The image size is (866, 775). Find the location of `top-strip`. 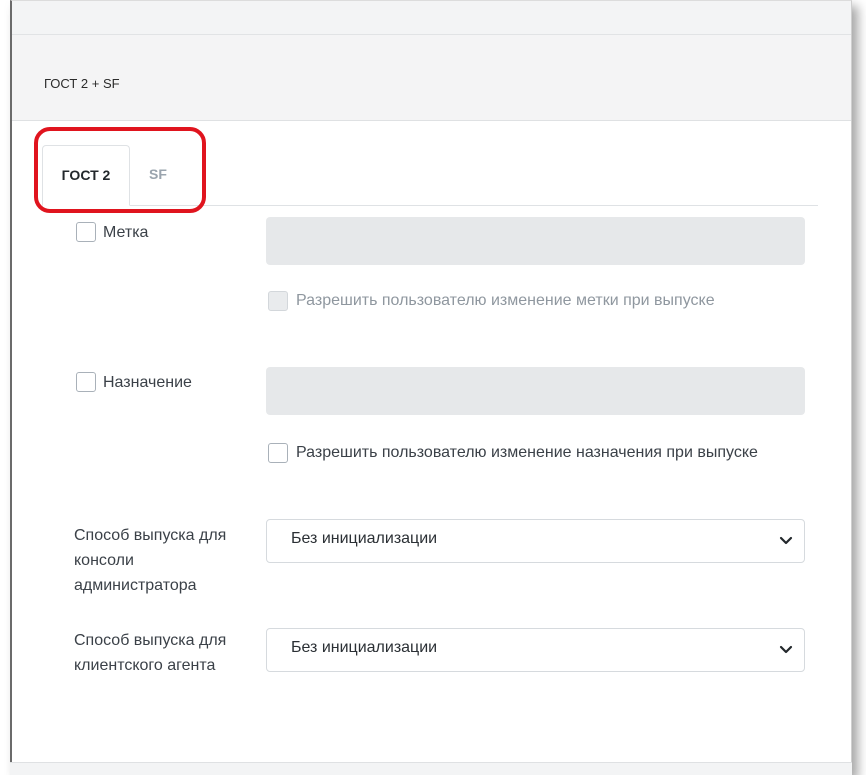

top-strip is located at coordinates (431, 18).